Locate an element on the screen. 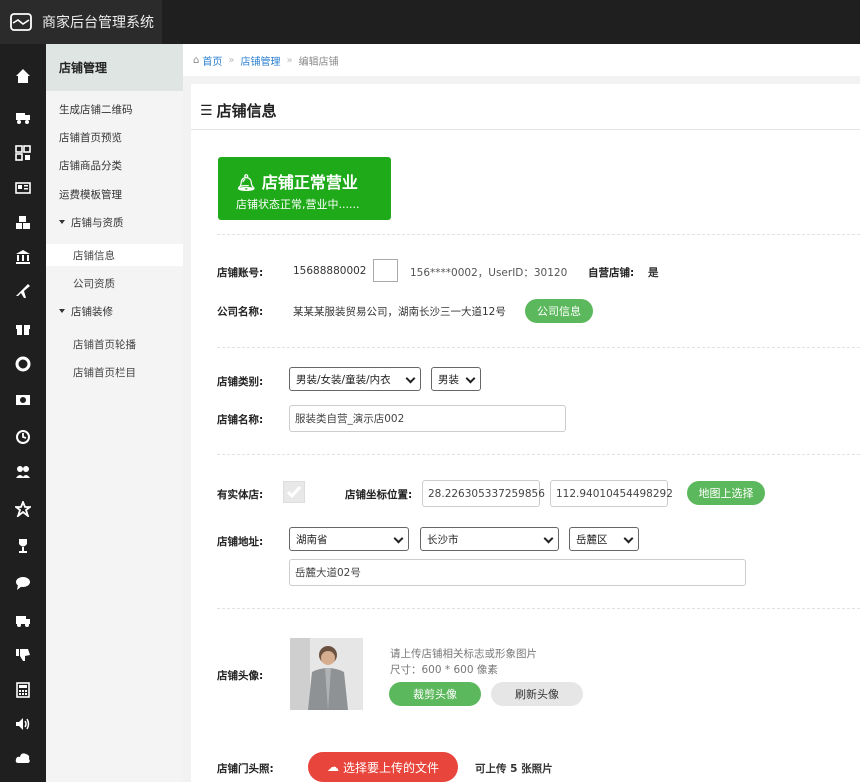 This screenshot has height=782, width=860. refresh-avatar-button: 刷新头像 is located at coordinates (537, 694).